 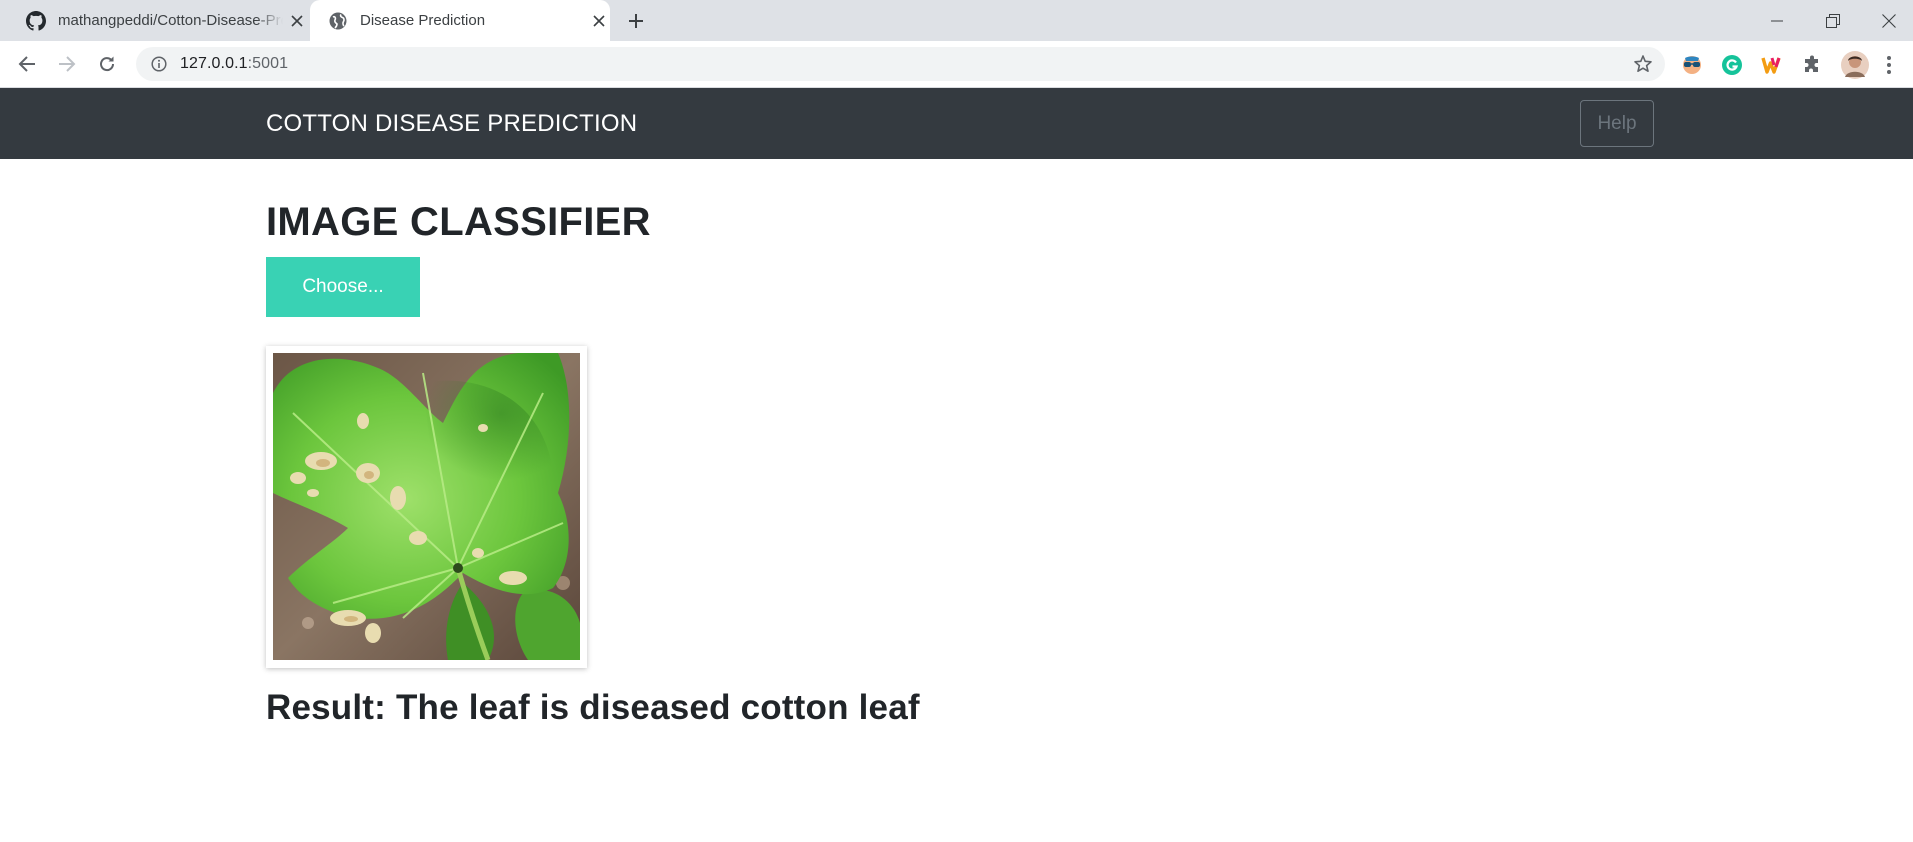 What do you see at coordinates (1692, 65) in the screenshot?
I see `extension-glasses-icon` at bounding box center [1692, 65].